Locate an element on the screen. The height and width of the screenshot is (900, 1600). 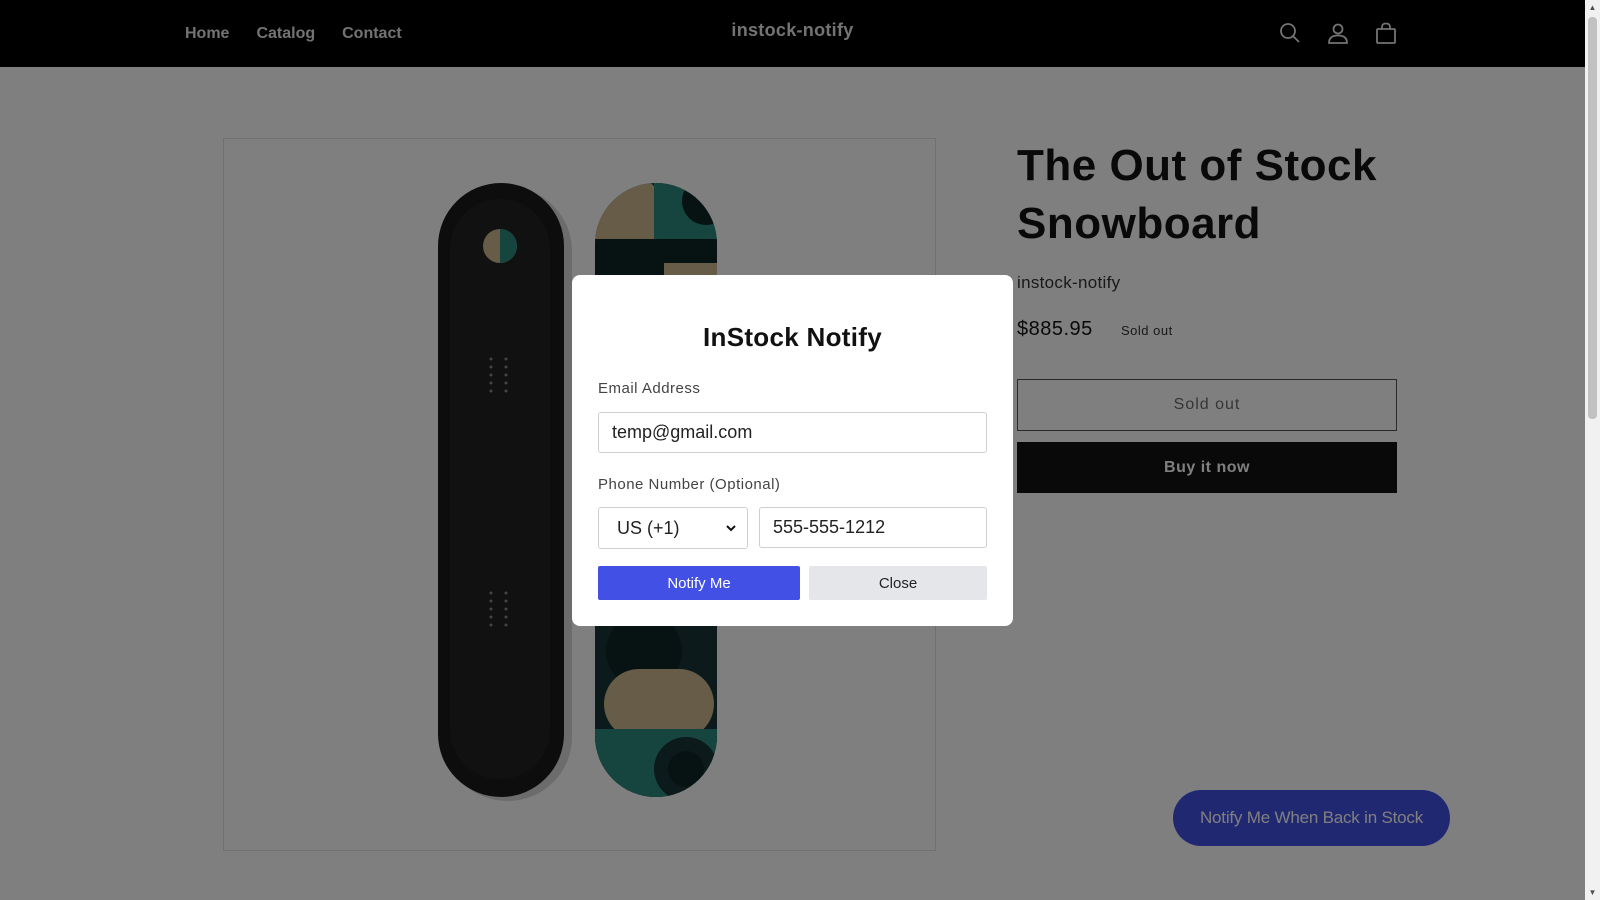
country-code-select: US (+1) is located at coordinates (673, 528).